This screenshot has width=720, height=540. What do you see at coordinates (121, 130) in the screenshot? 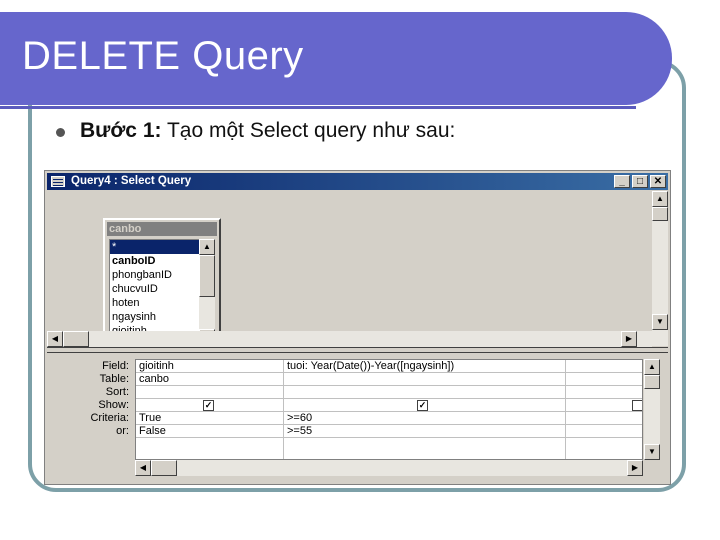
I see `step-label: Bước 1:` at bounding box center [121, 130].